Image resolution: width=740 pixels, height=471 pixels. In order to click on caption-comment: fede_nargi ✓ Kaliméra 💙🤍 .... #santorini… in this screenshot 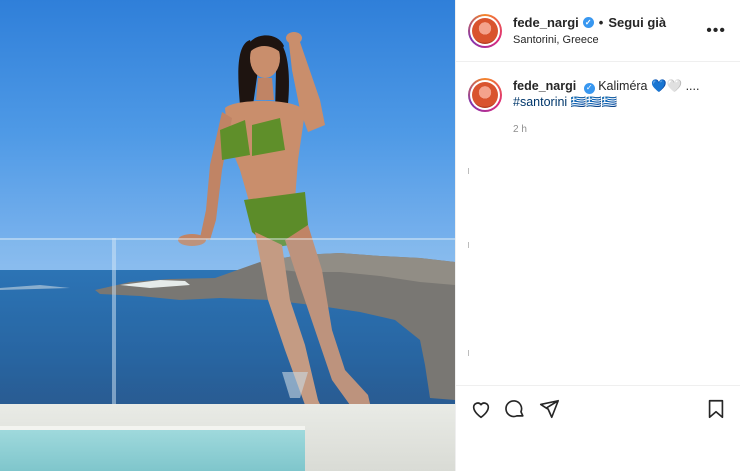, I will do `click(598, 100)`.